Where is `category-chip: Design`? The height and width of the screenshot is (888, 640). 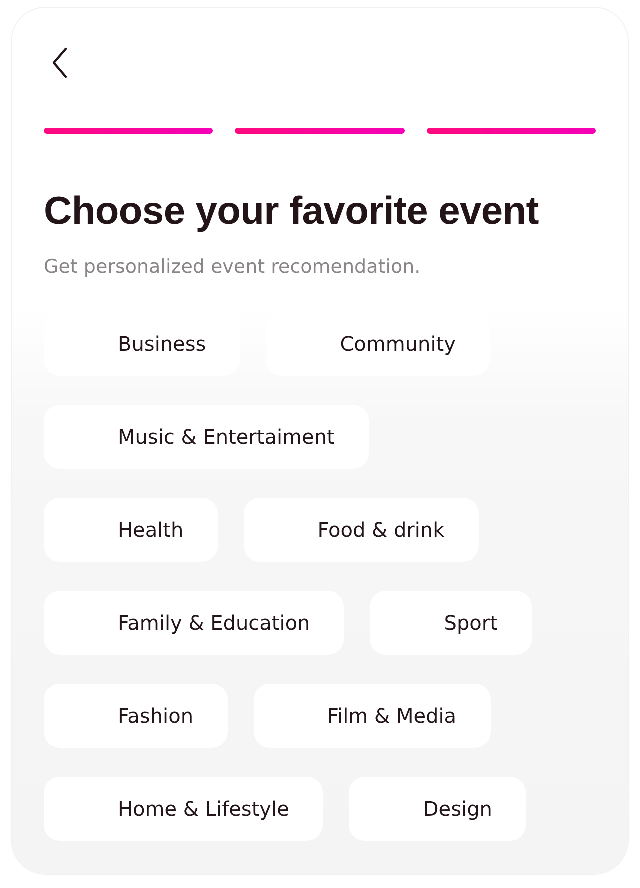
category-chip: Design is located at coordinates (437, 809).